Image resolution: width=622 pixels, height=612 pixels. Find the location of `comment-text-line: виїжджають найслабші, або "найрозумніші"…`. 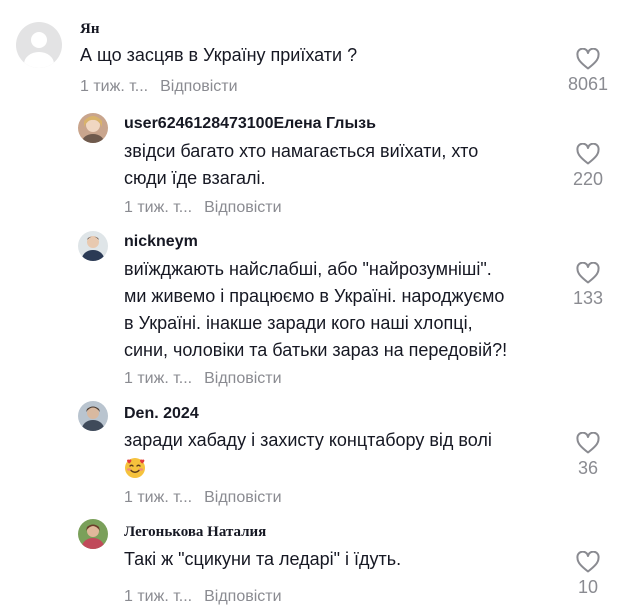

comment-text-line: виїжджають найслабші, або "найрозумніші"… is located at coordinates (308, 269).